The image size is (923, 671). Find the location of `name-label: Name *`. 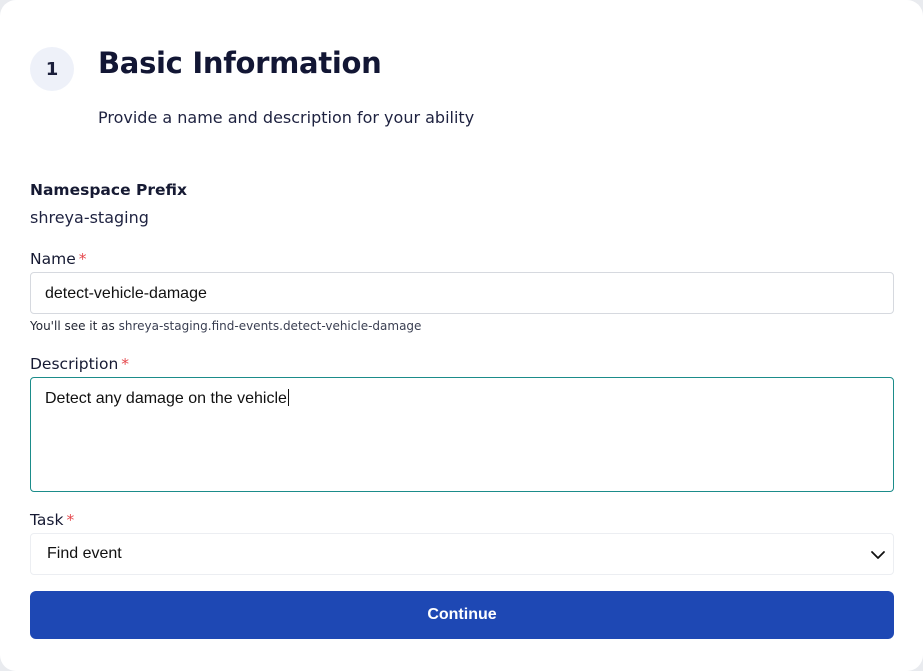

name-label: Name * is located at coordinates (58, 259).